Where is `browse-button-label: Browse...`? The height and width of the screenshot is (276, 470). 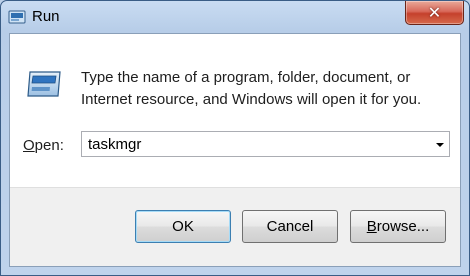
browse-button-label: Browse... is located at coordinates (398, 226).